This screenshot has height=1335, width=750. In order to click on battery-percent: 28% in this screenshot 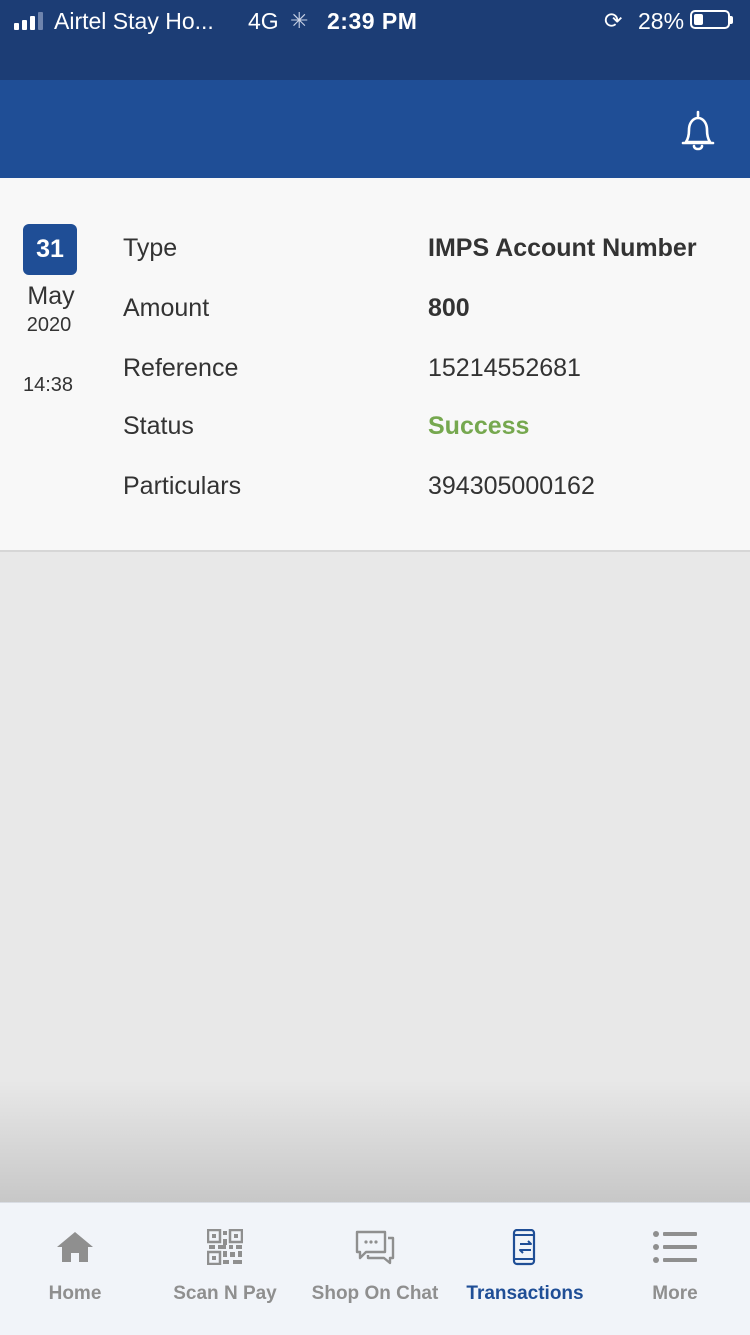, I will do `click(661, 21)`.